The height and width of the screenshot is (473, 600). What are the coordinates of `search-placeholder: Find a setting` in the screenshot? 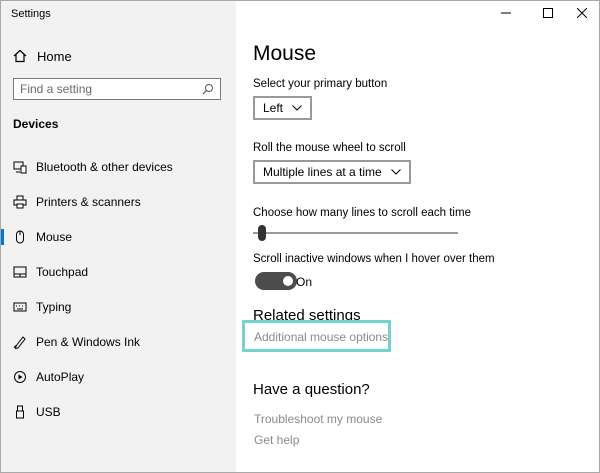 It's located at (56, 89).